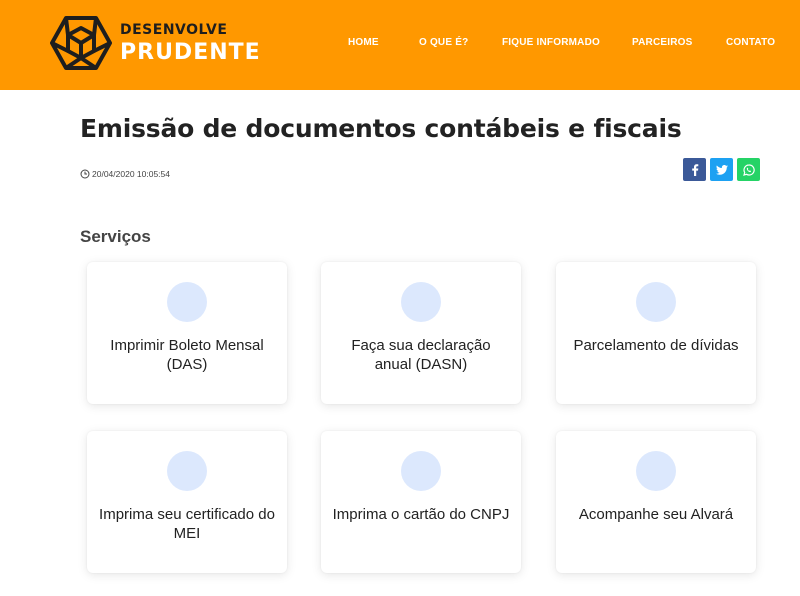 Image resolution: width=800 pixels, height=596 pixels. I want to click on nav-parceiros: PARCEIROS, so click(662, 42).